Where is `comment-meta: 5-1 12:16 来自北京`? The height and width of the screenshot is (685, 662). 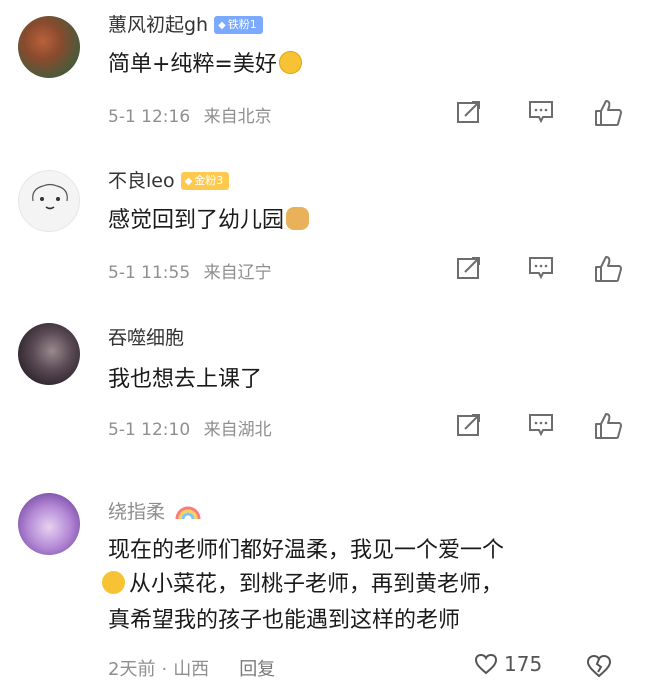
comment-meta: 5-1 12:16 来自北京 is located at coordinates (194, 114).